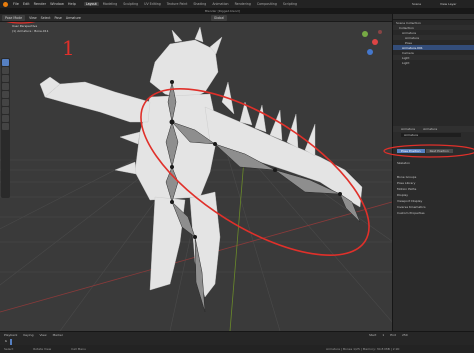 The image size is (474, 353). I want to click on tab-layout: Layout, so click(91, 4).